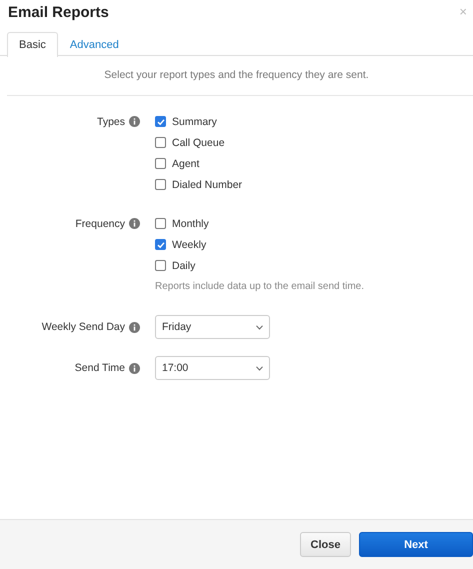  I want to click on dropdown: Friday, so click(212, 327).